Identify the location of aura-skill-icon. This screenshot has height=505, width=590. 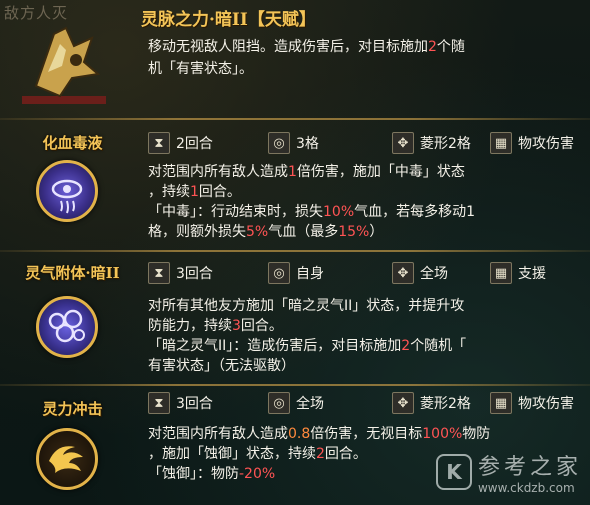
(67, 327).